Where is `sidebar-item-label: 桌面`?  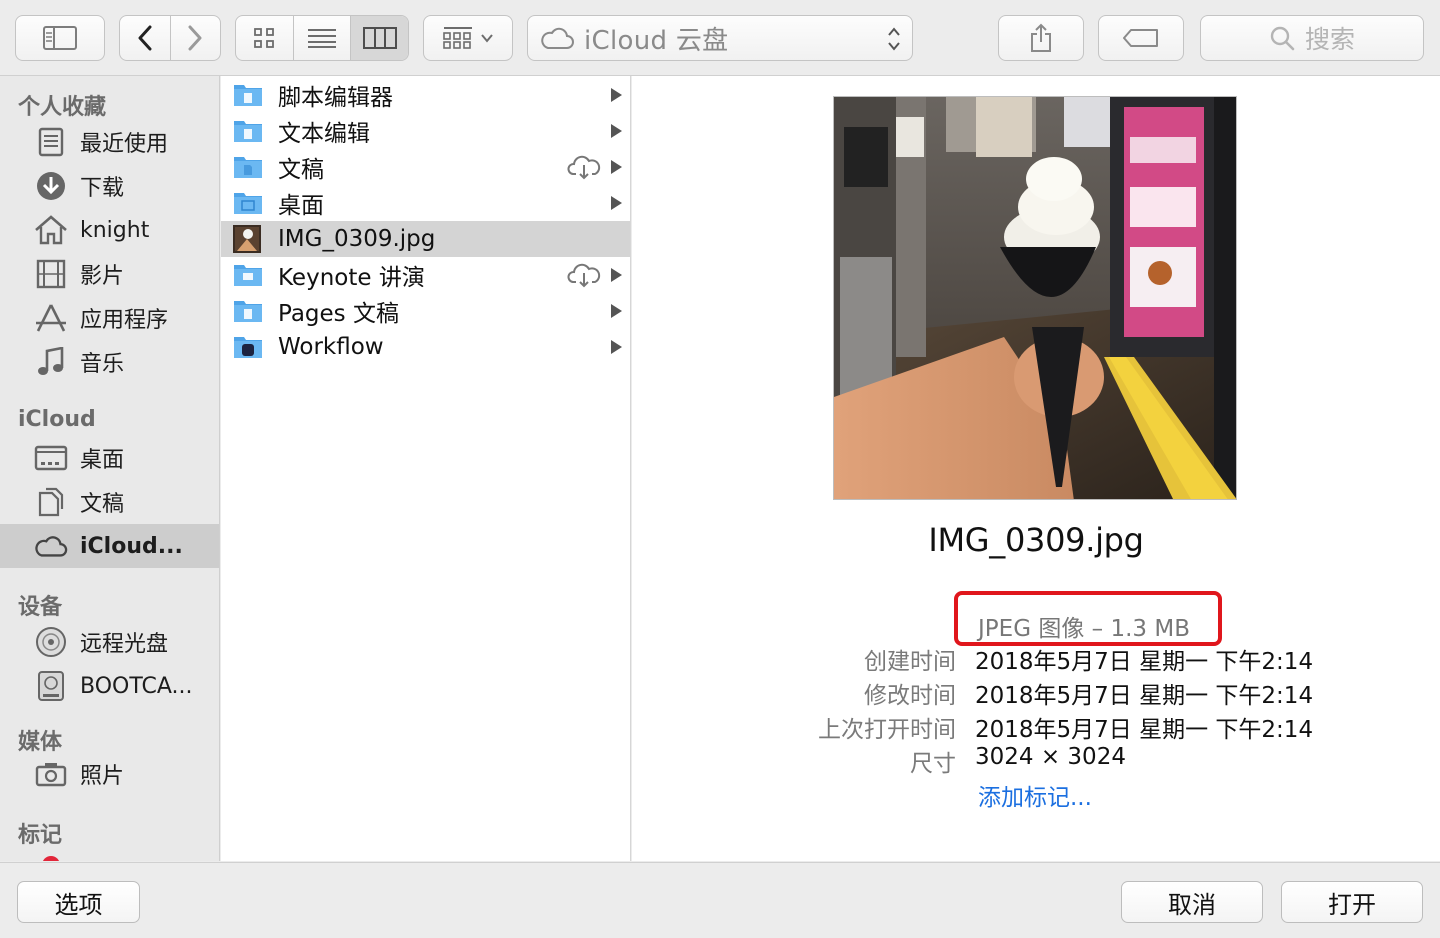 sidebar-item-label: 桌面 is located at coordinates (102, 460).